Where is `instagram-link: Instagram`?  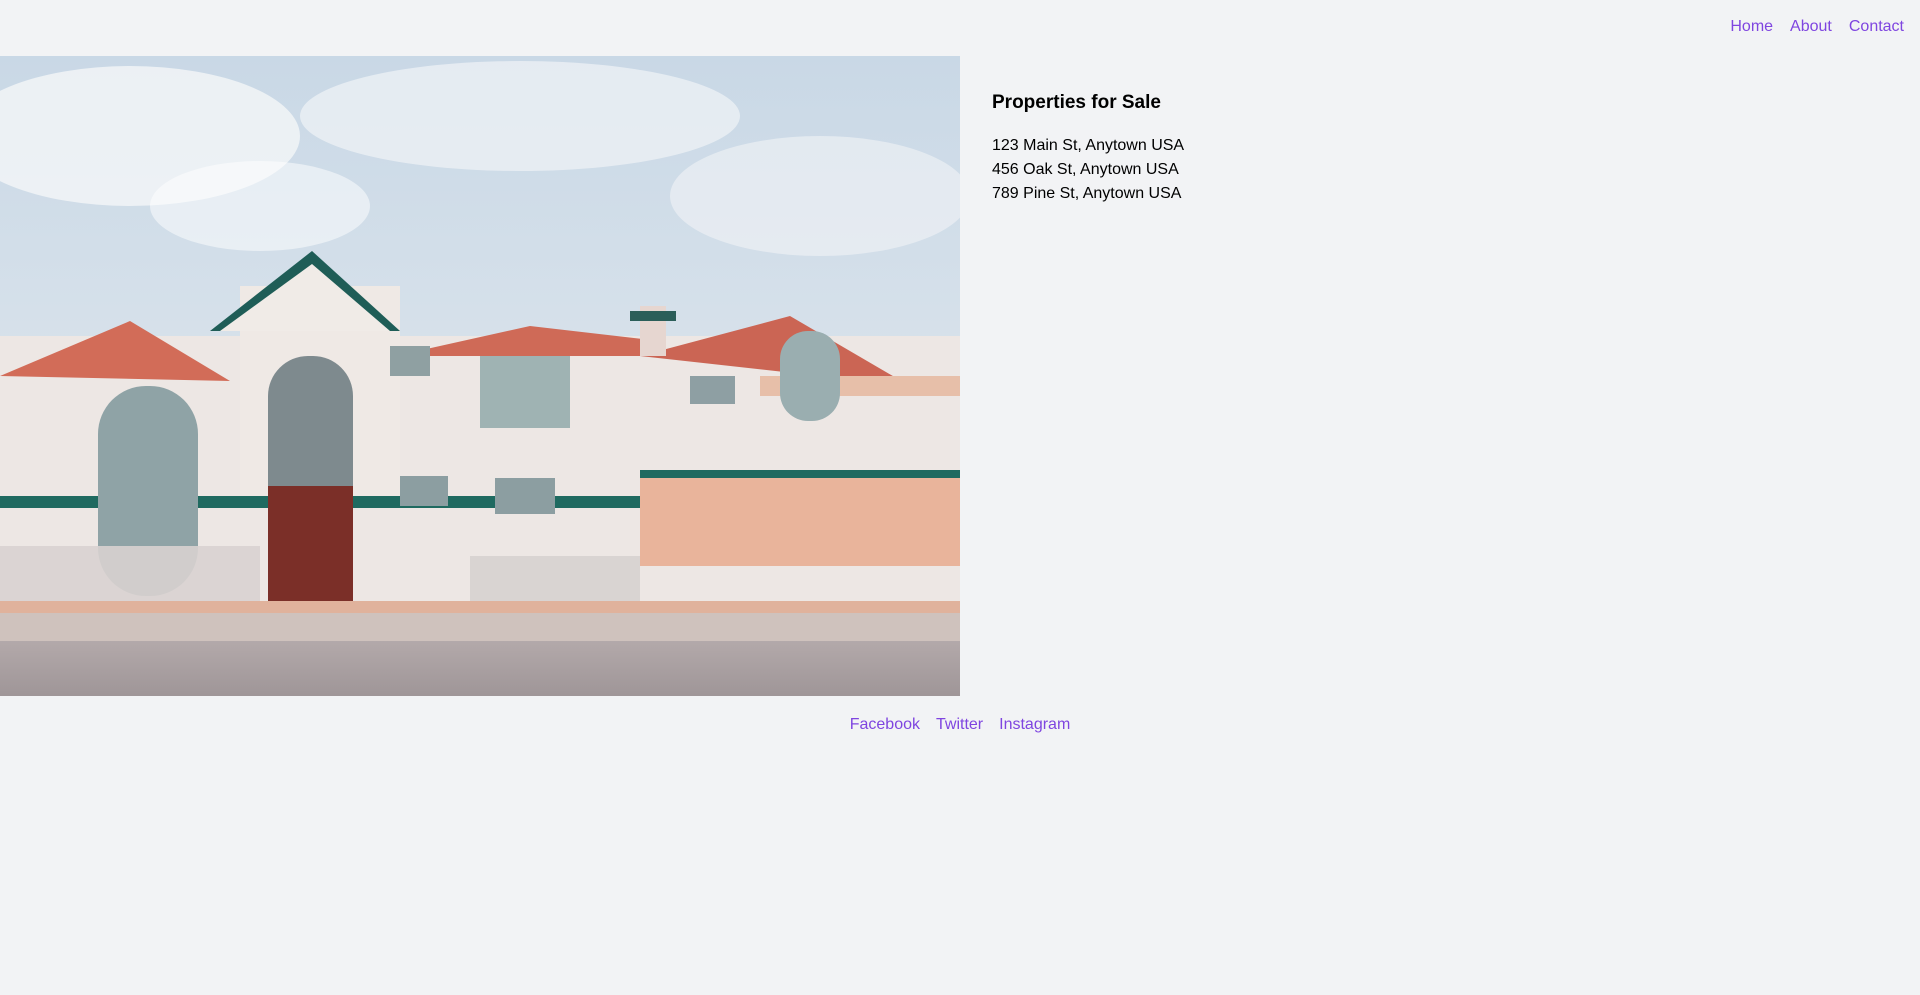 instagram-link: Instagram is located at coordinates (1034, 725).